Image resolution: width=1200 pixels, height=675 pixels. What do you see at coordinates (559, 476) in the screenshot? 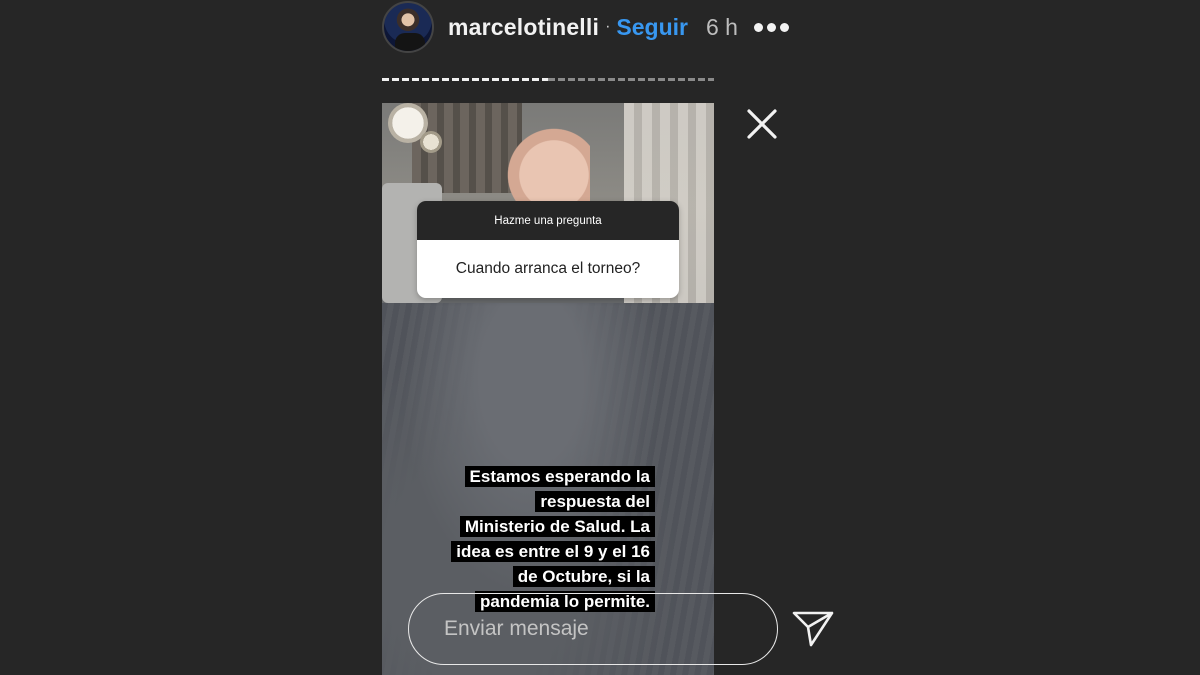
I see `caption-line: Estamos esperando la` at bounding box center [559, 476].